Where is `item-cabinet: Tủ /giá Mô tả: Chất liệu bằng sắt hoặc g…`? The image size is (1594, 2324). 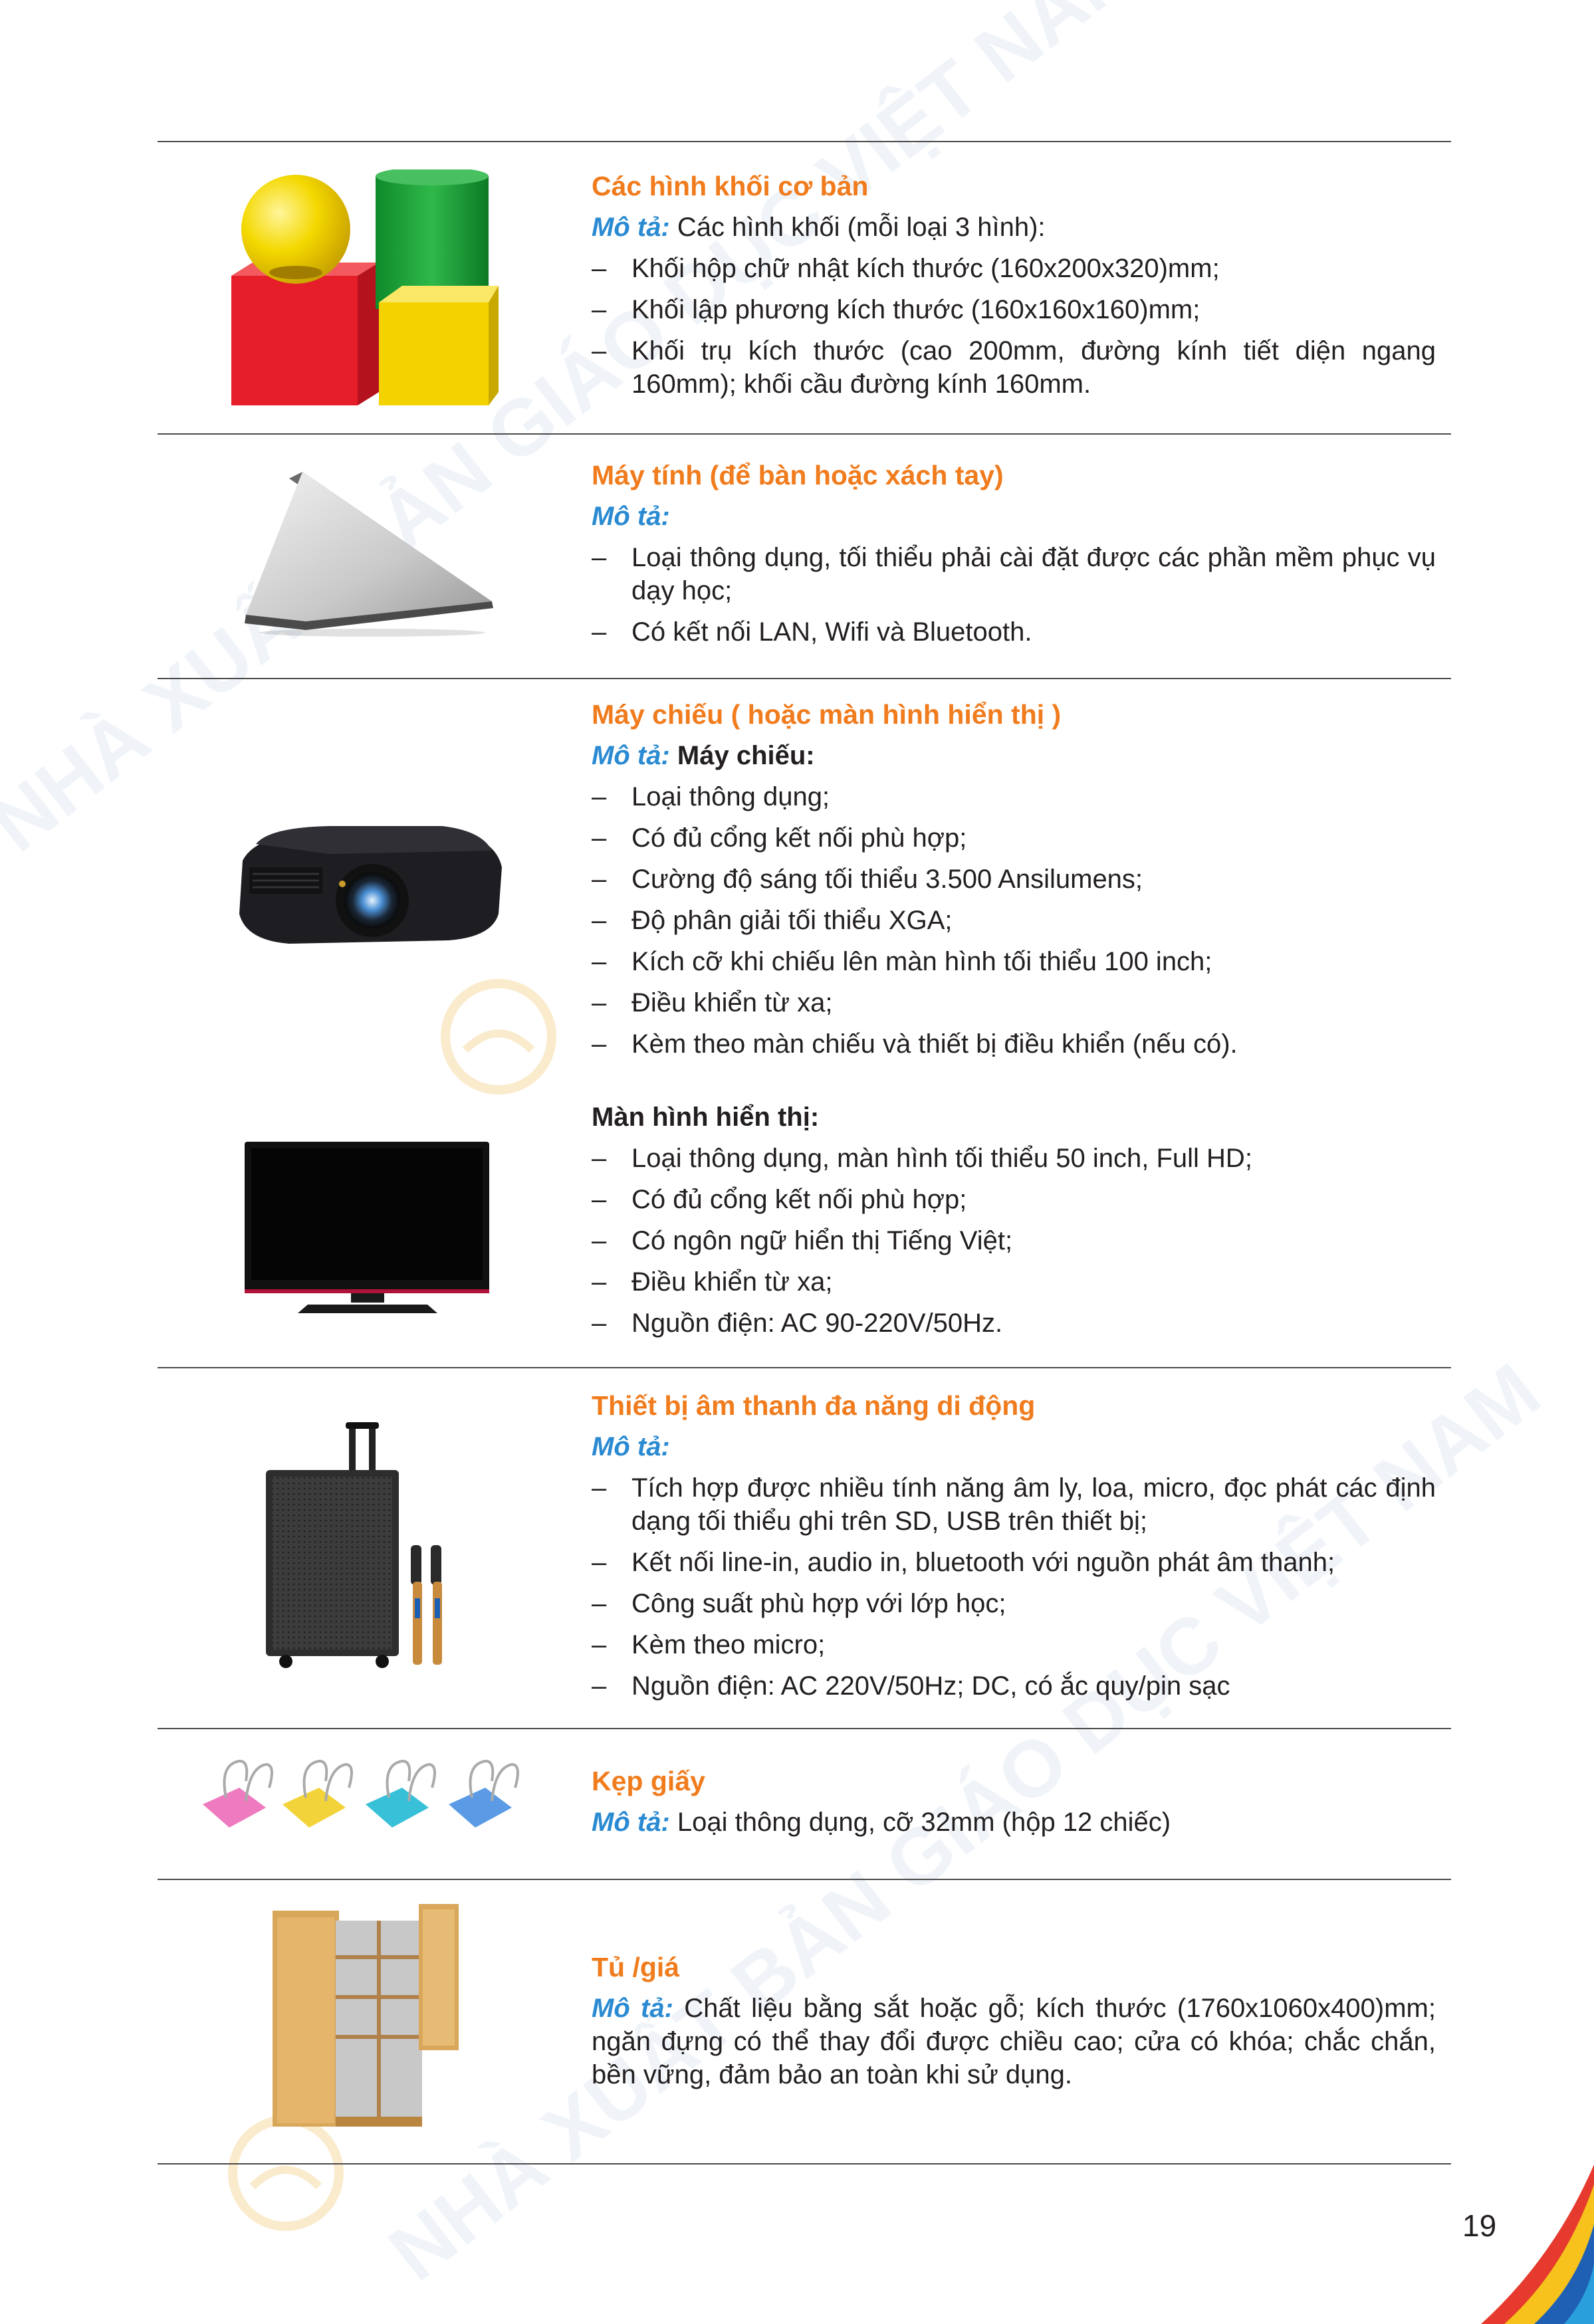
item-cabinet: Tủ /giá Mô tả: Chất liệu bằng sắt hoặc g… is located at coordinates (1014, 2025).